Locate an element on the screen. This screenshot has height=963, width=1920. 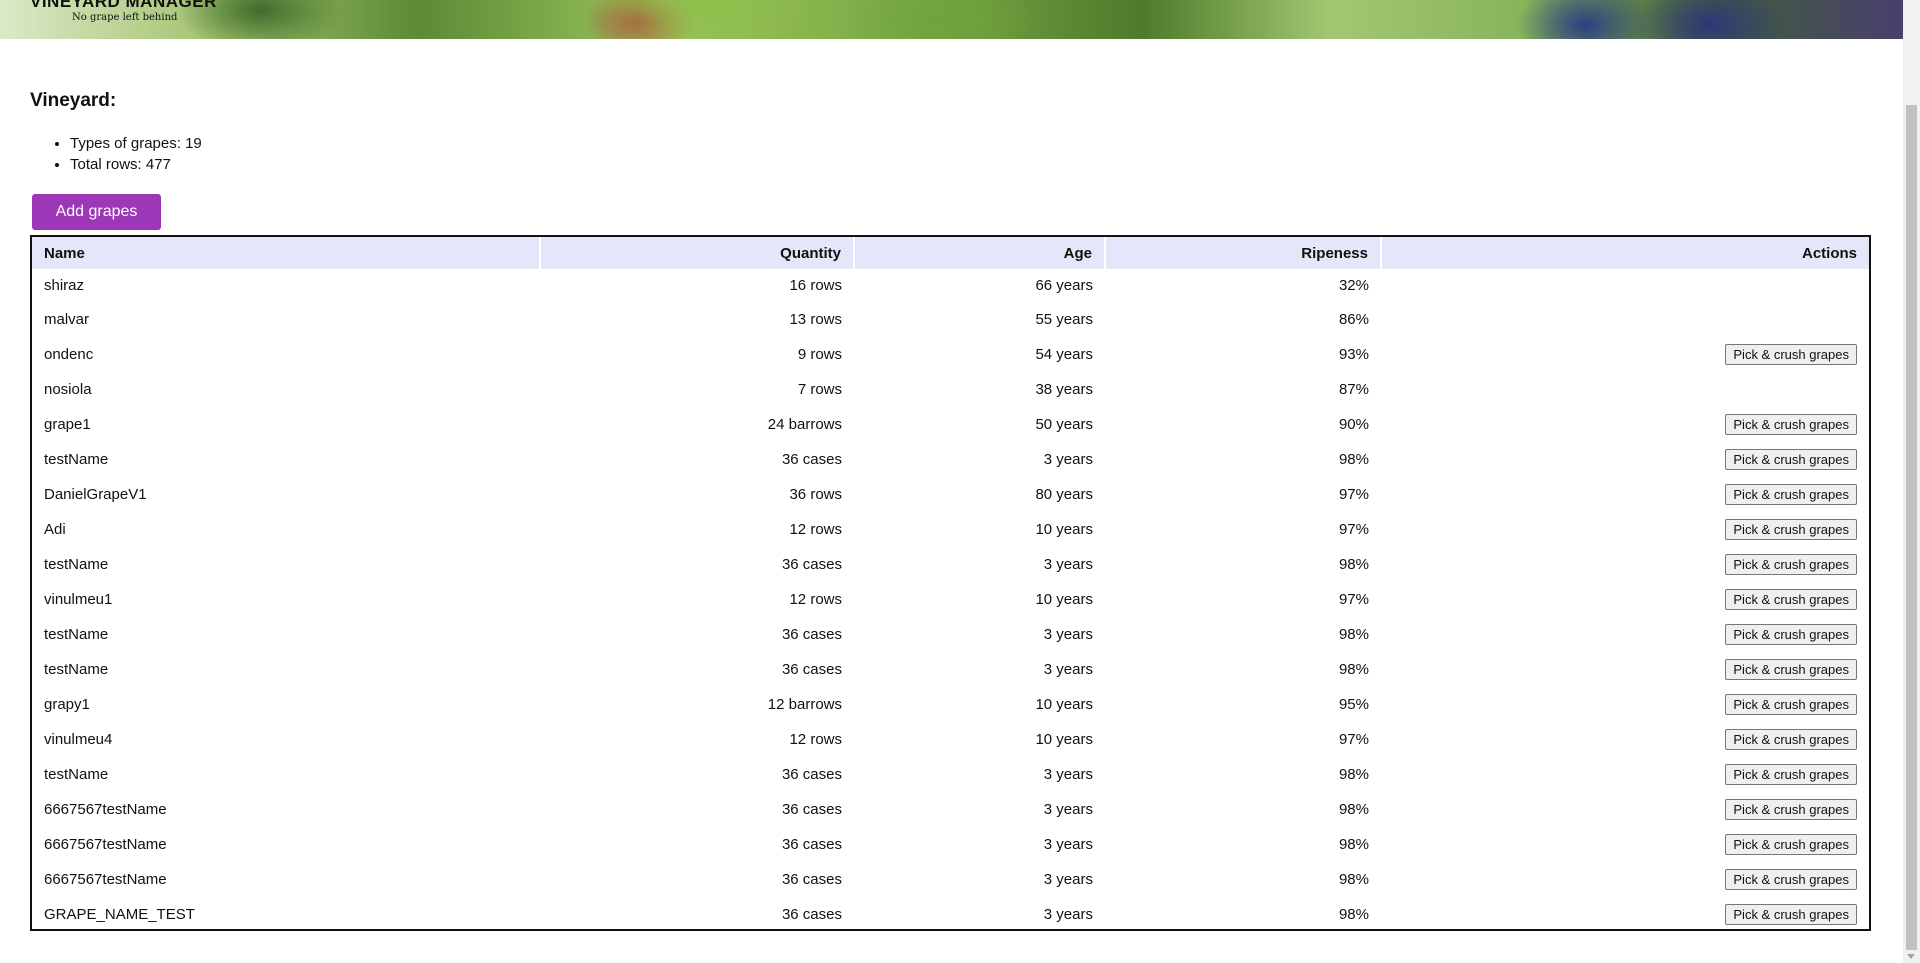
stat-total-rows: Total rows: 477 is located at coordinates (136, 164).